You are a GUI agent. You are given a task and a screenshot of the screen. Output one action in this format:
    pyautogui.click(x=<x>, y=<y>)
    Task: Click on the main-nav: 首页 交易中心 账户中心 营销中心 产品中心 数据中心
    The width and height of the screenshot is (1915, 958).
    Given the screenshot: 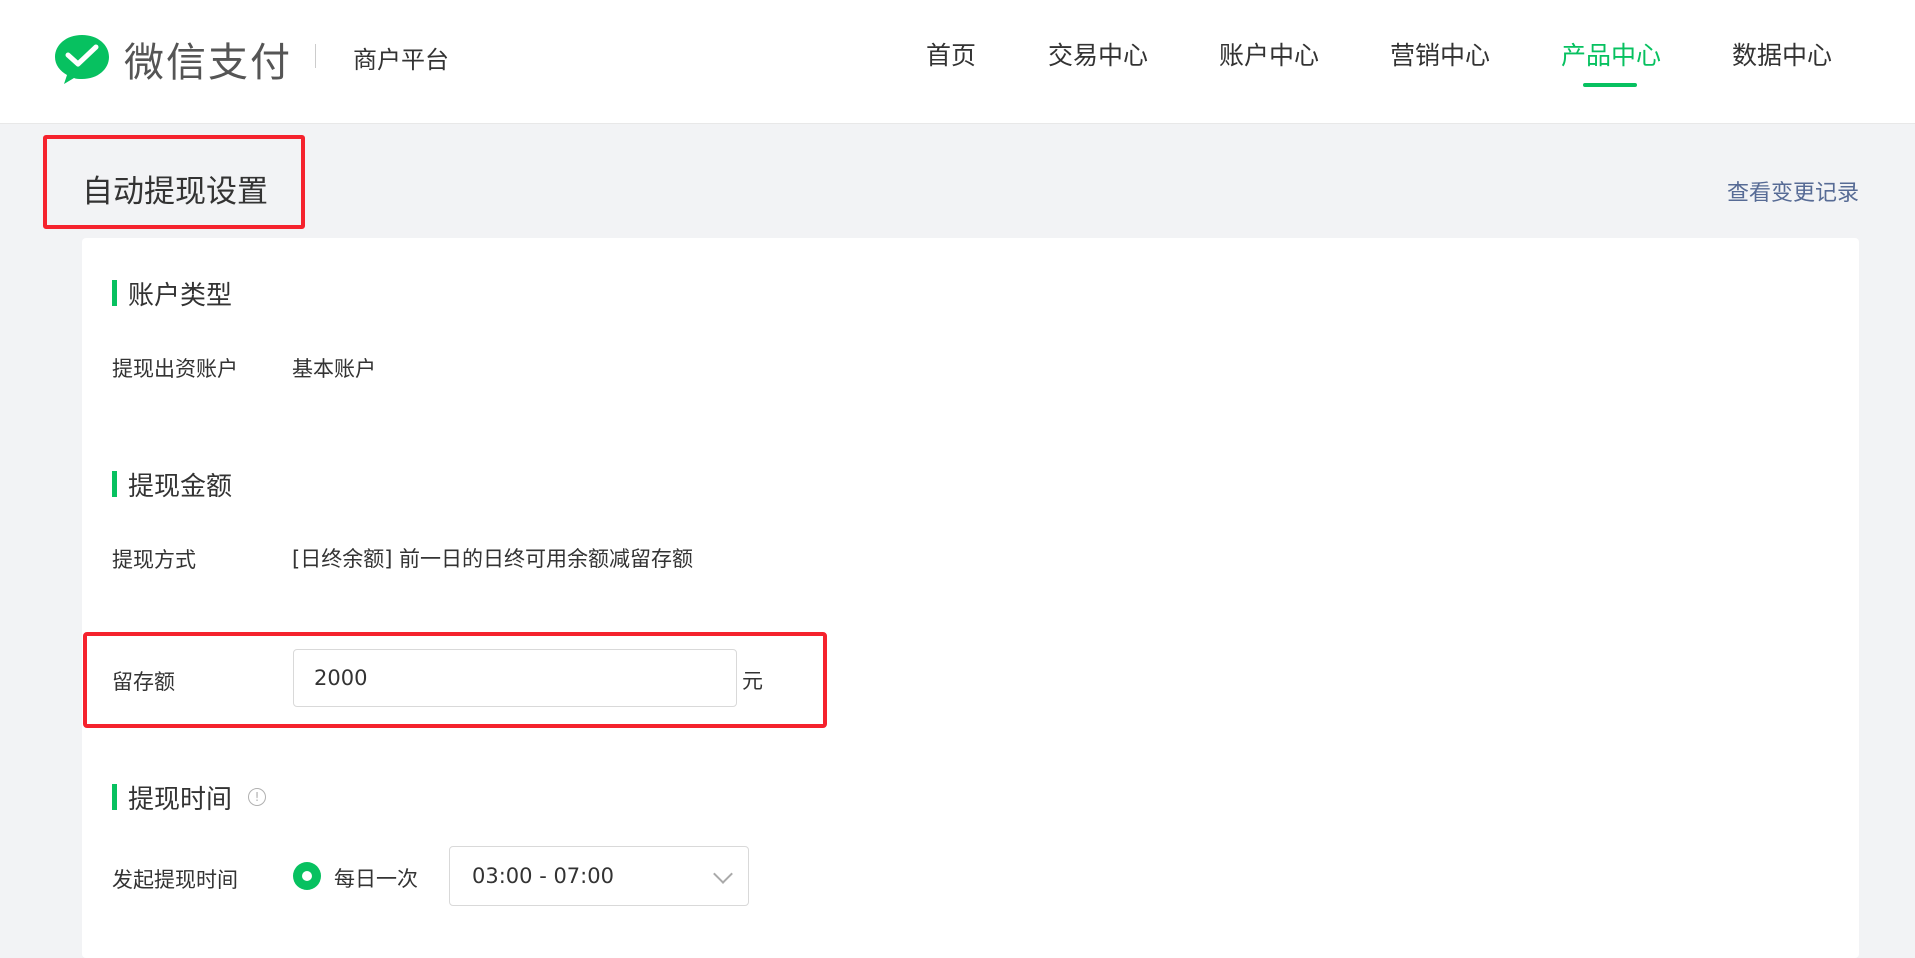 What is the action you would take?
    pyautogui.click(x=957, y=61)
    